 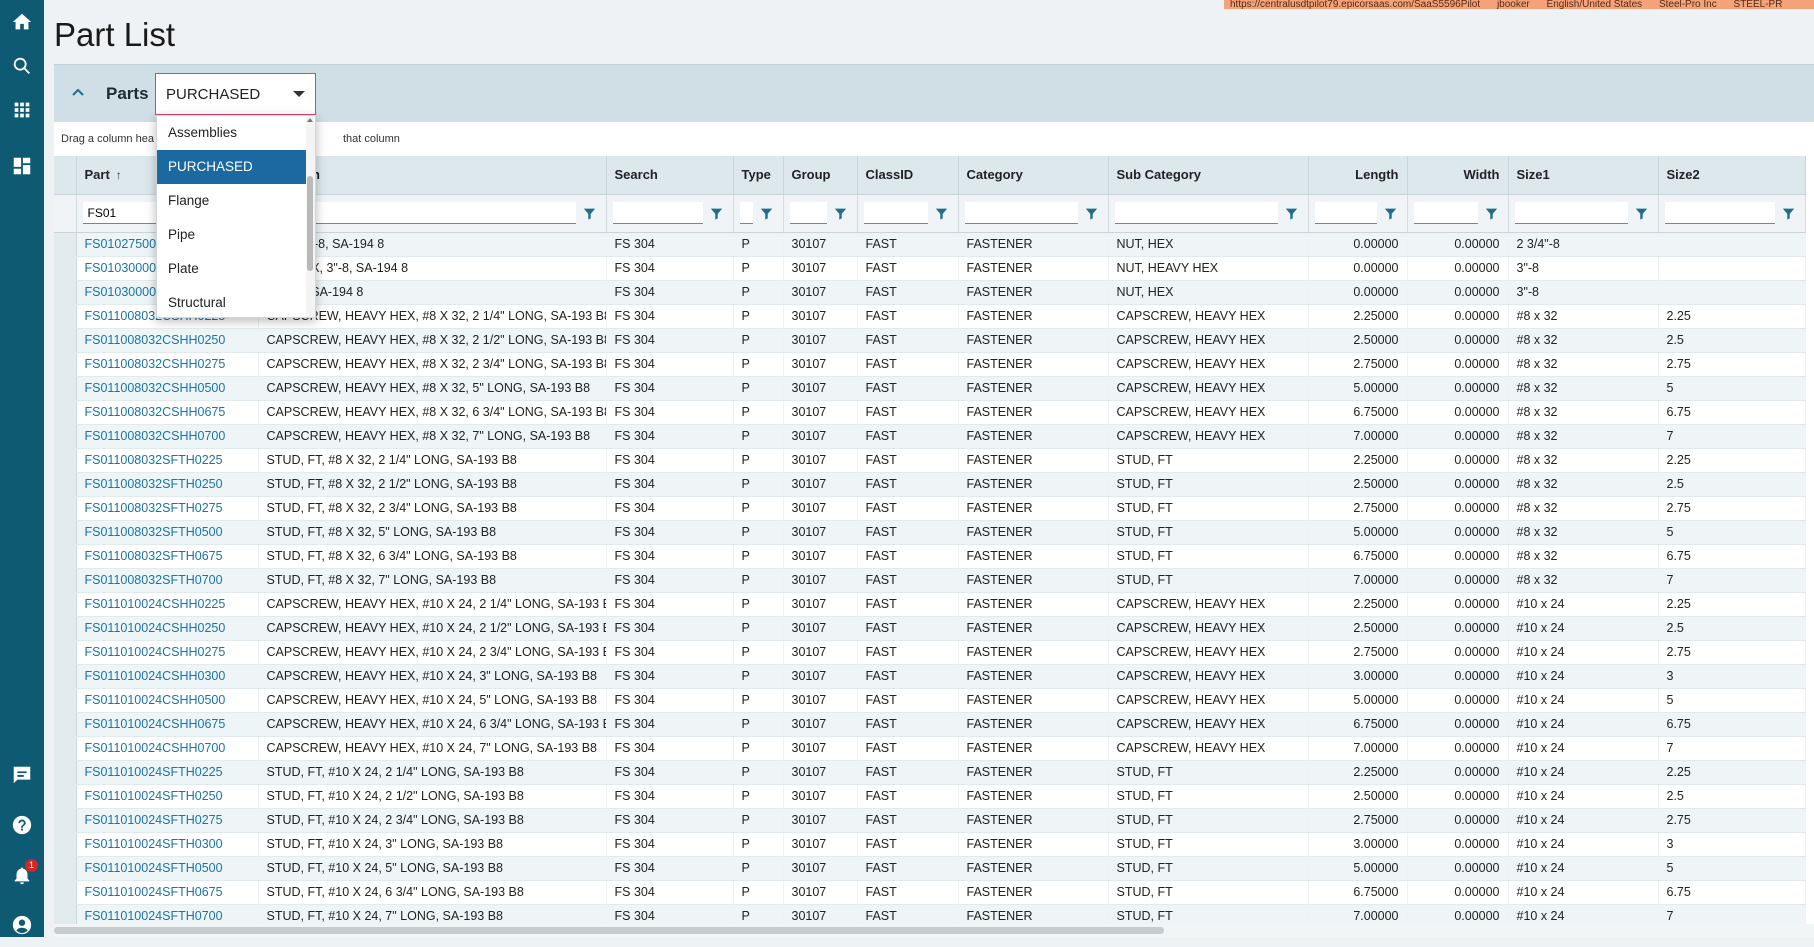 What do you see at coordinates (235, 94) in the screenshot?
I see `view-select: PURCHASED` at bounding box center [235, 94].